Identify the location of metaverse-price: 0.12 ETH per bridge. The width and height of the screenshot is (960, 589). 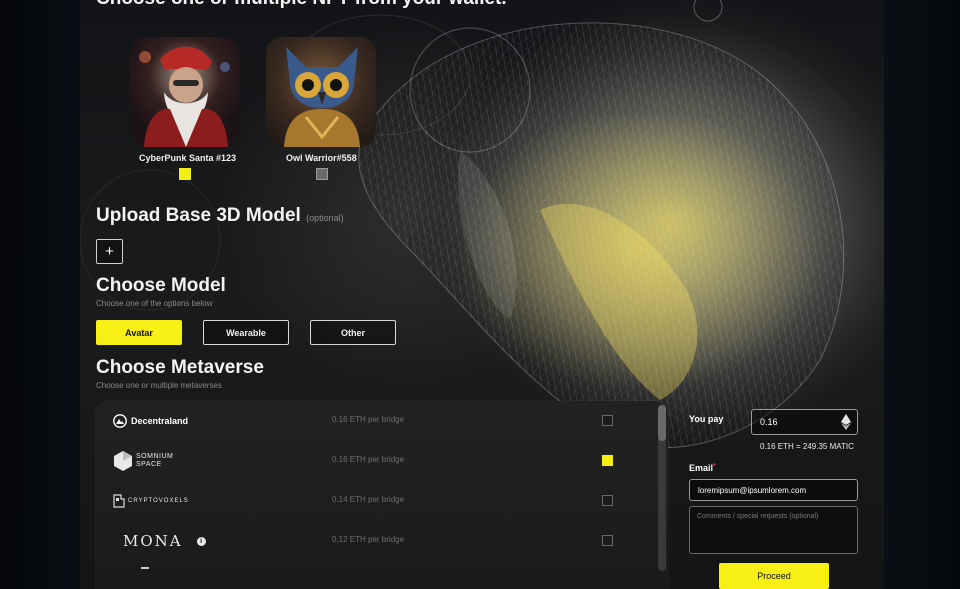
(368, 539).